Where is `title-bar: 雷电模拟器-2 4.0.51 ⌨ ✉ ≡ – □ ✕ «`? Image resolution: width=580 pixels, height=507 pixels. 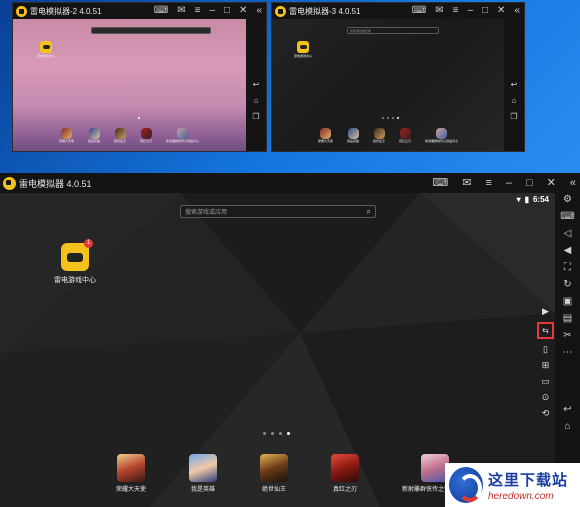 title-bar: 雷电模拟器-2 4.0.51 ⌨ ✉ ≡ – □ ✕ « is located at coordinates (139, 11).